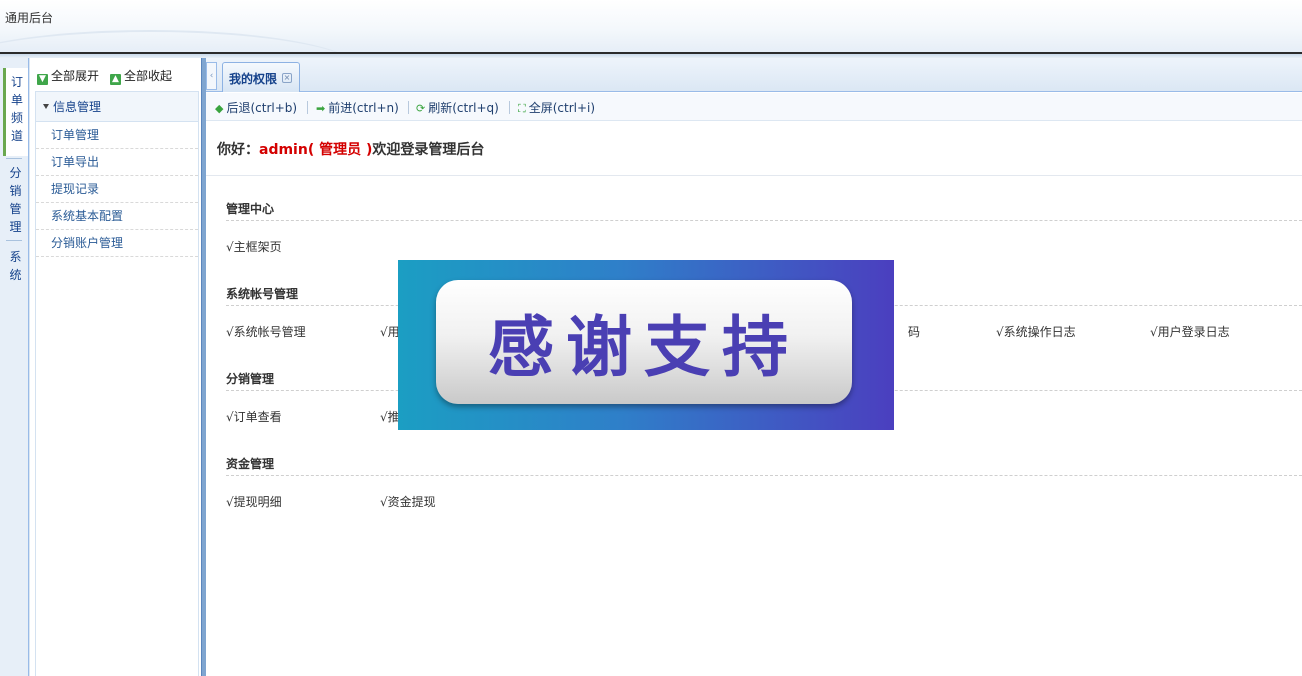 The image size is (1302, 676). I want to click on nav-tree: 信息管理 订单管理 订单导出 提现记录 系统基本配置 分销账户管理, so click(117, 383).